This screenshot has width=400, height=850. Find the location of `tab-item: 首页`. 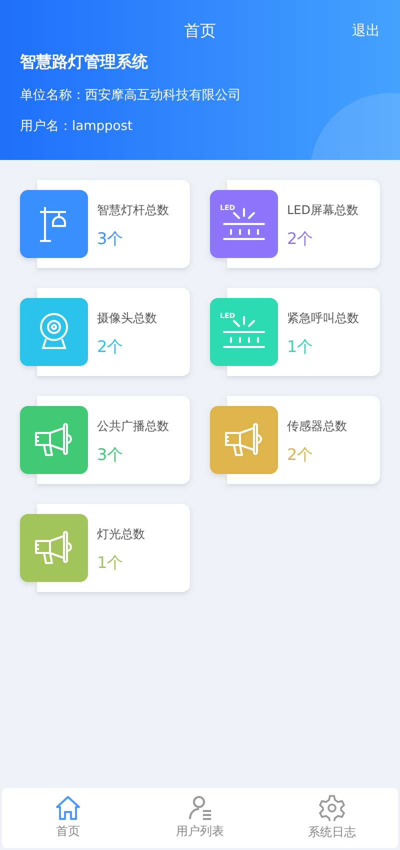

tab-item: 首页 is located at coordinates (68, 818).